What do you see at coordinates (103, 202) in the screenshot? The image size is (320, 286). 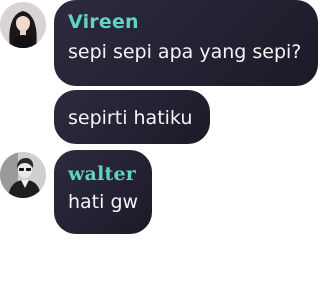 I see `message-text: hati gw` at bounding box center [103, 202].